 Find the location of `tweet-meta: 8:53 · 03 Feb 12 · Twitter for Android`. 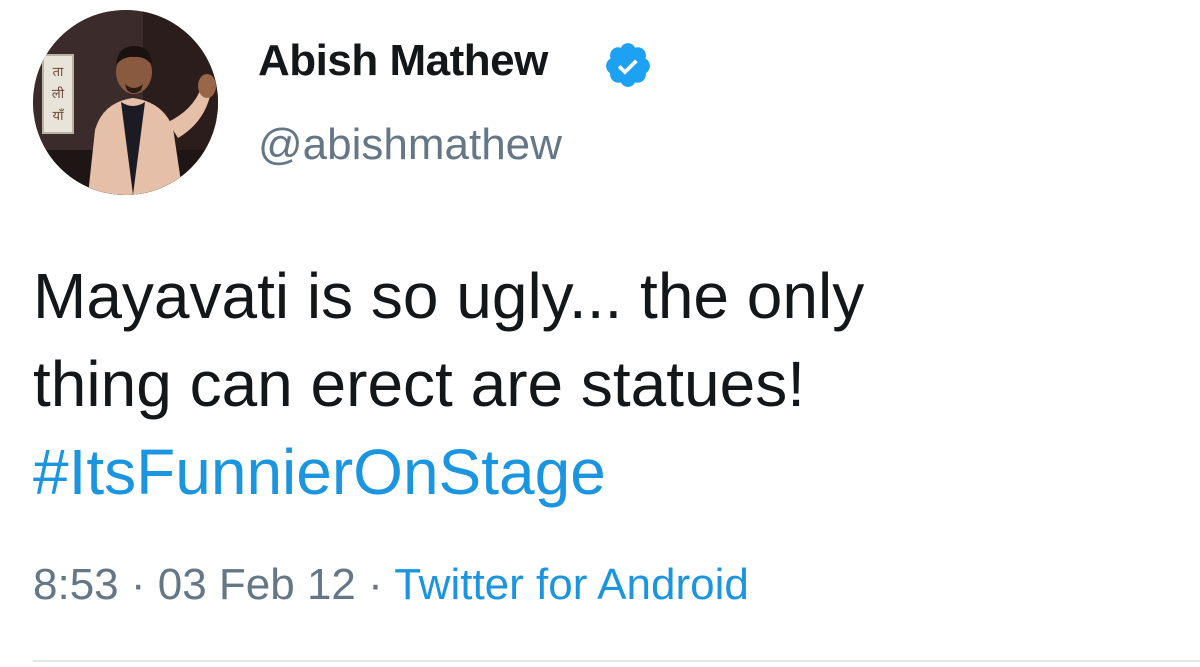

tweet-meta: 8:53 · 03 Feb 12 · Twitter for Android is located at coordinates (391, 585).